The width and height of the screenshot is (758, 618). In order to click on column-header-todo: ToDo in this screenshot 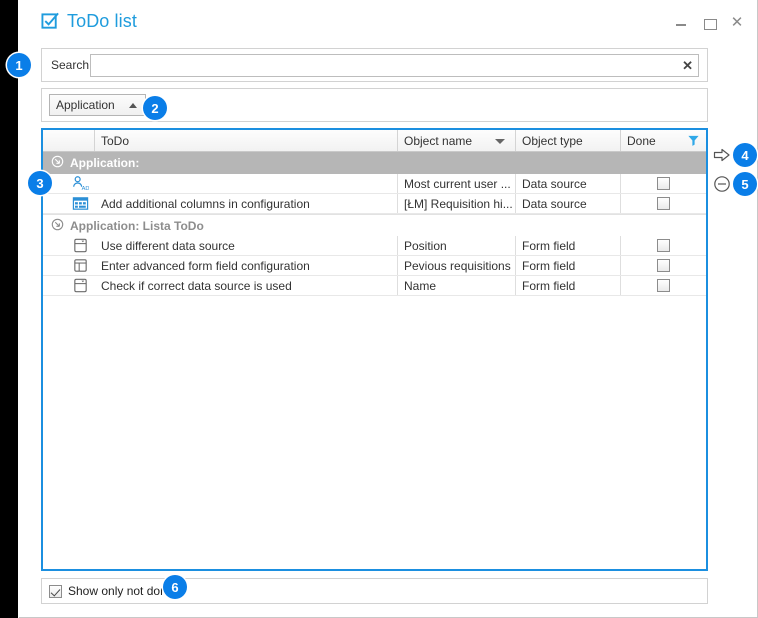, I will do `click(246, 140)`.